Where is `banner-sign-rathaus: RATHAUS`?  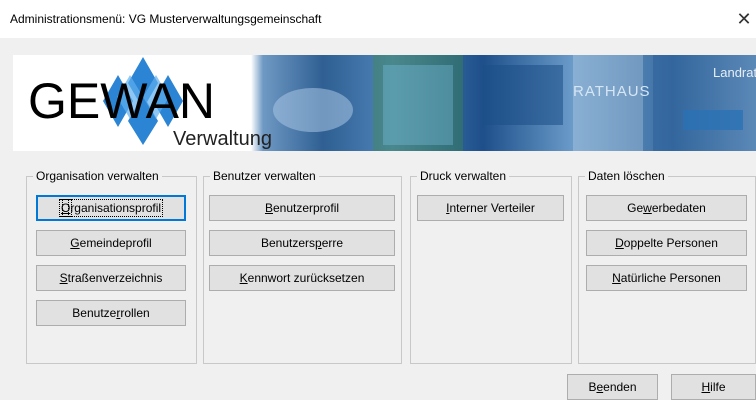
banner-sign-rathaus: RATHAUS is located at coordinates (612, 91).